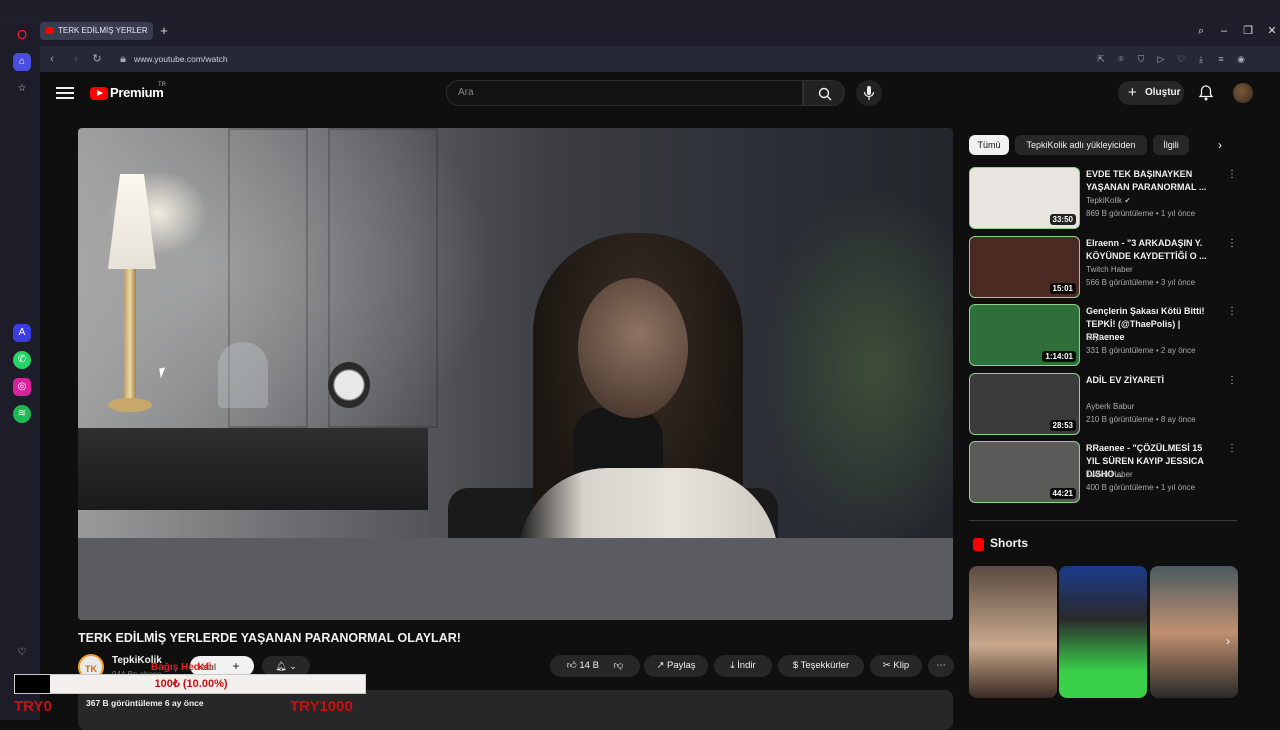  I want to click on donation-goal-label: Bağış Hedefi, so click(181, 667).